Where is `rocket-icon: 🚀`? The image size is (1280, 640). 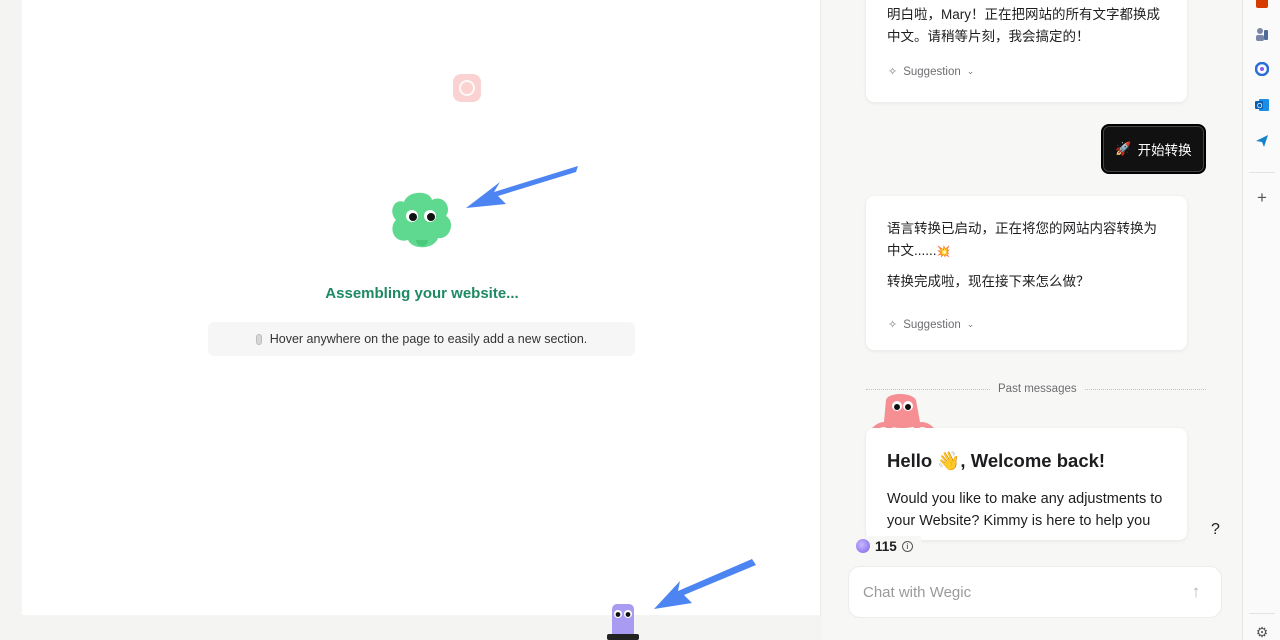 rocket-icon: 🚀 is located at coordinates (1123, 148).